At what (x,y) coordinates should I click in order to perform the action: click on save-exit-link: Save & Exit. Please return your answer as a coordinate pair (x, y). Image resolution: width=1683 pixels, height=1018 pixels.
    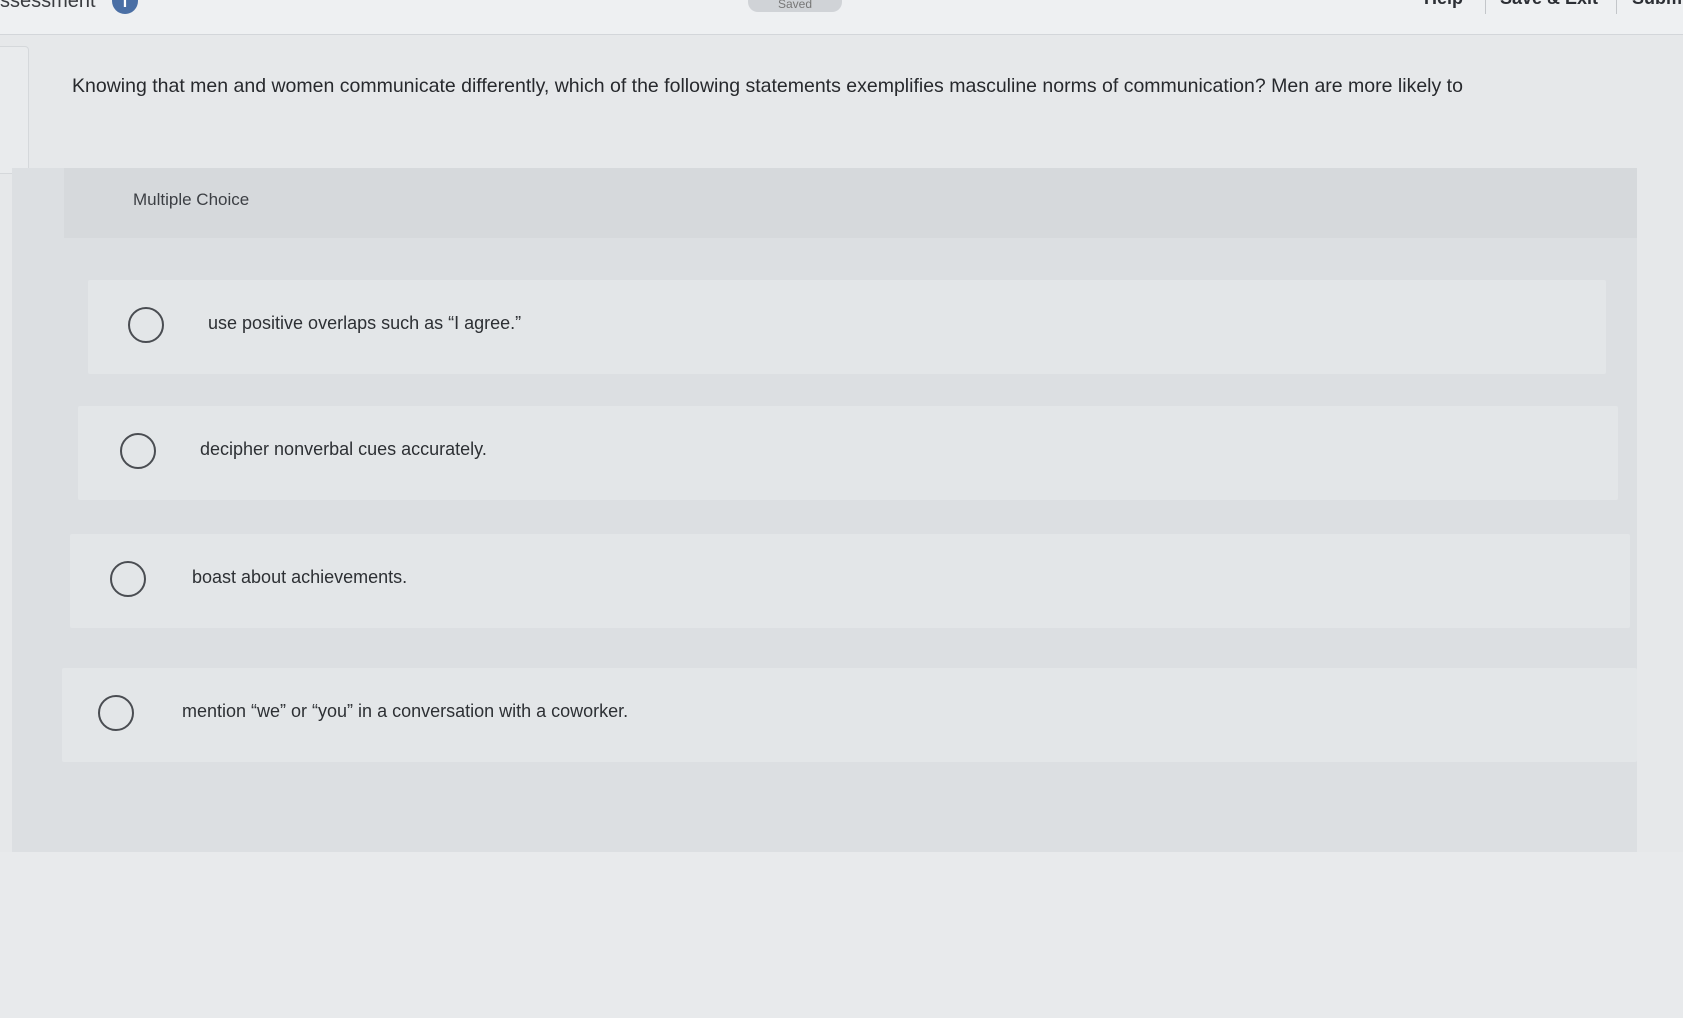
    Looking at the image, I should click on (1549, 4).